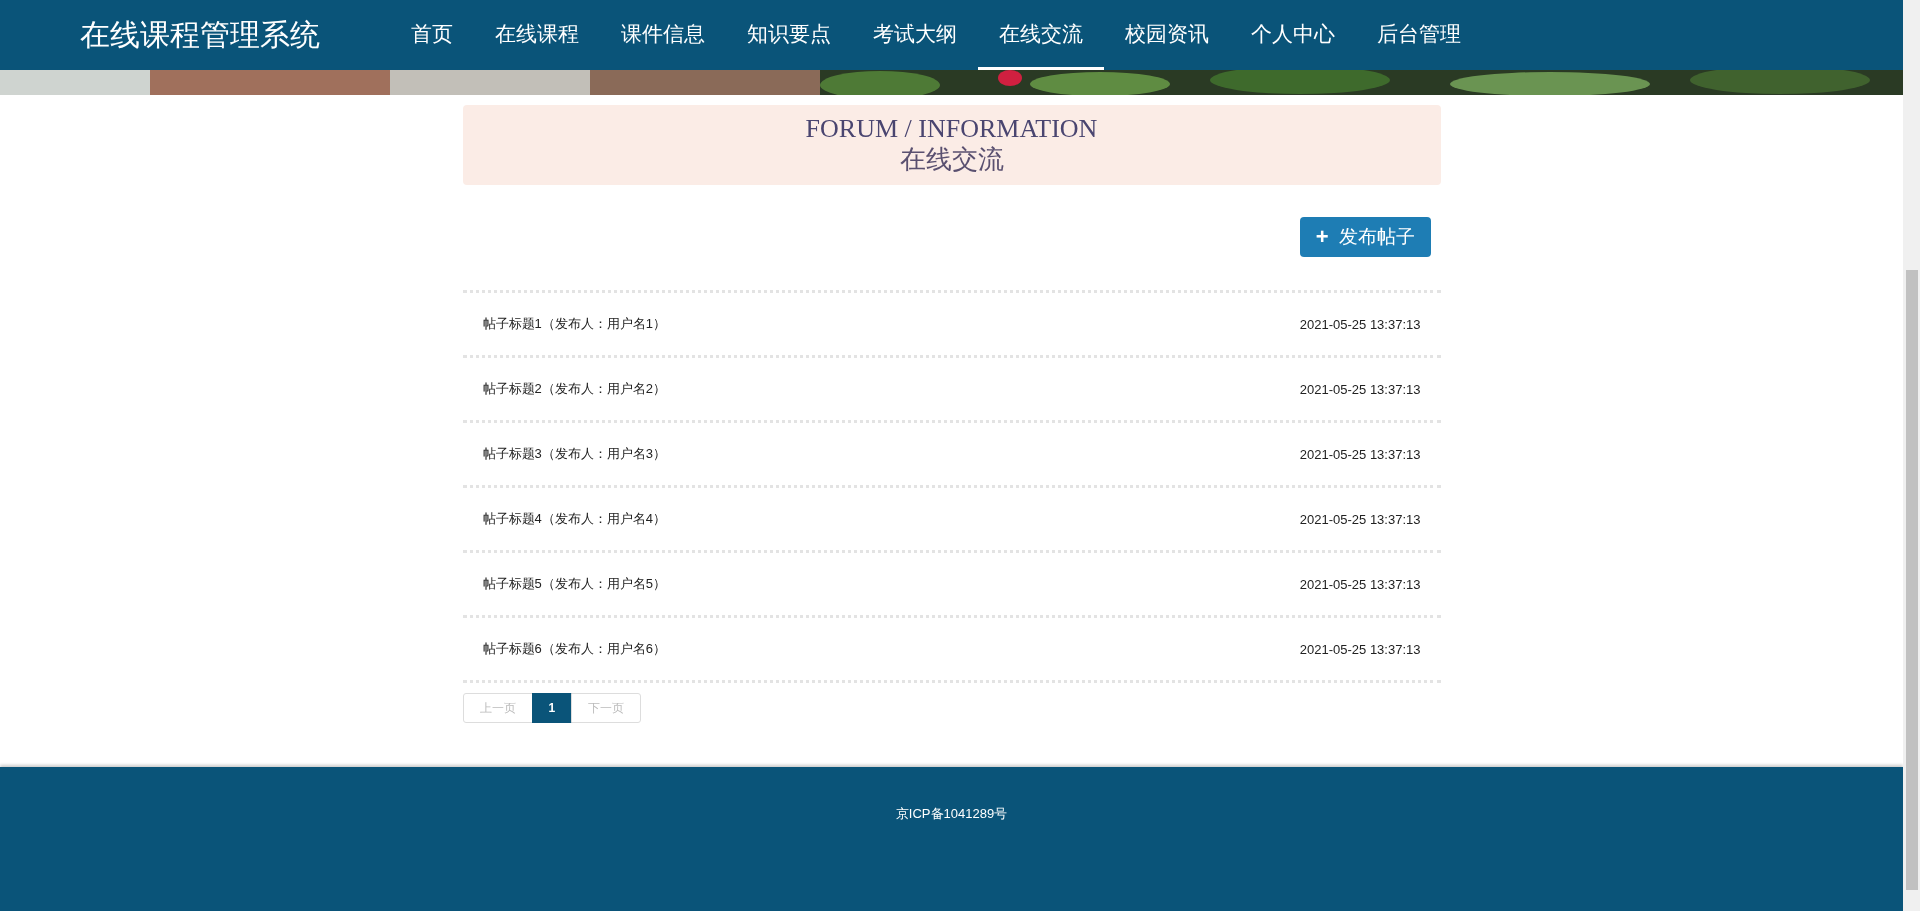 The width and height of the screenshot is (1920, 911). What do you see at coordinates (200, 34) in the screenshot?
I see `site-title: 在线课程管理系统` at bounding box center [200, 34].